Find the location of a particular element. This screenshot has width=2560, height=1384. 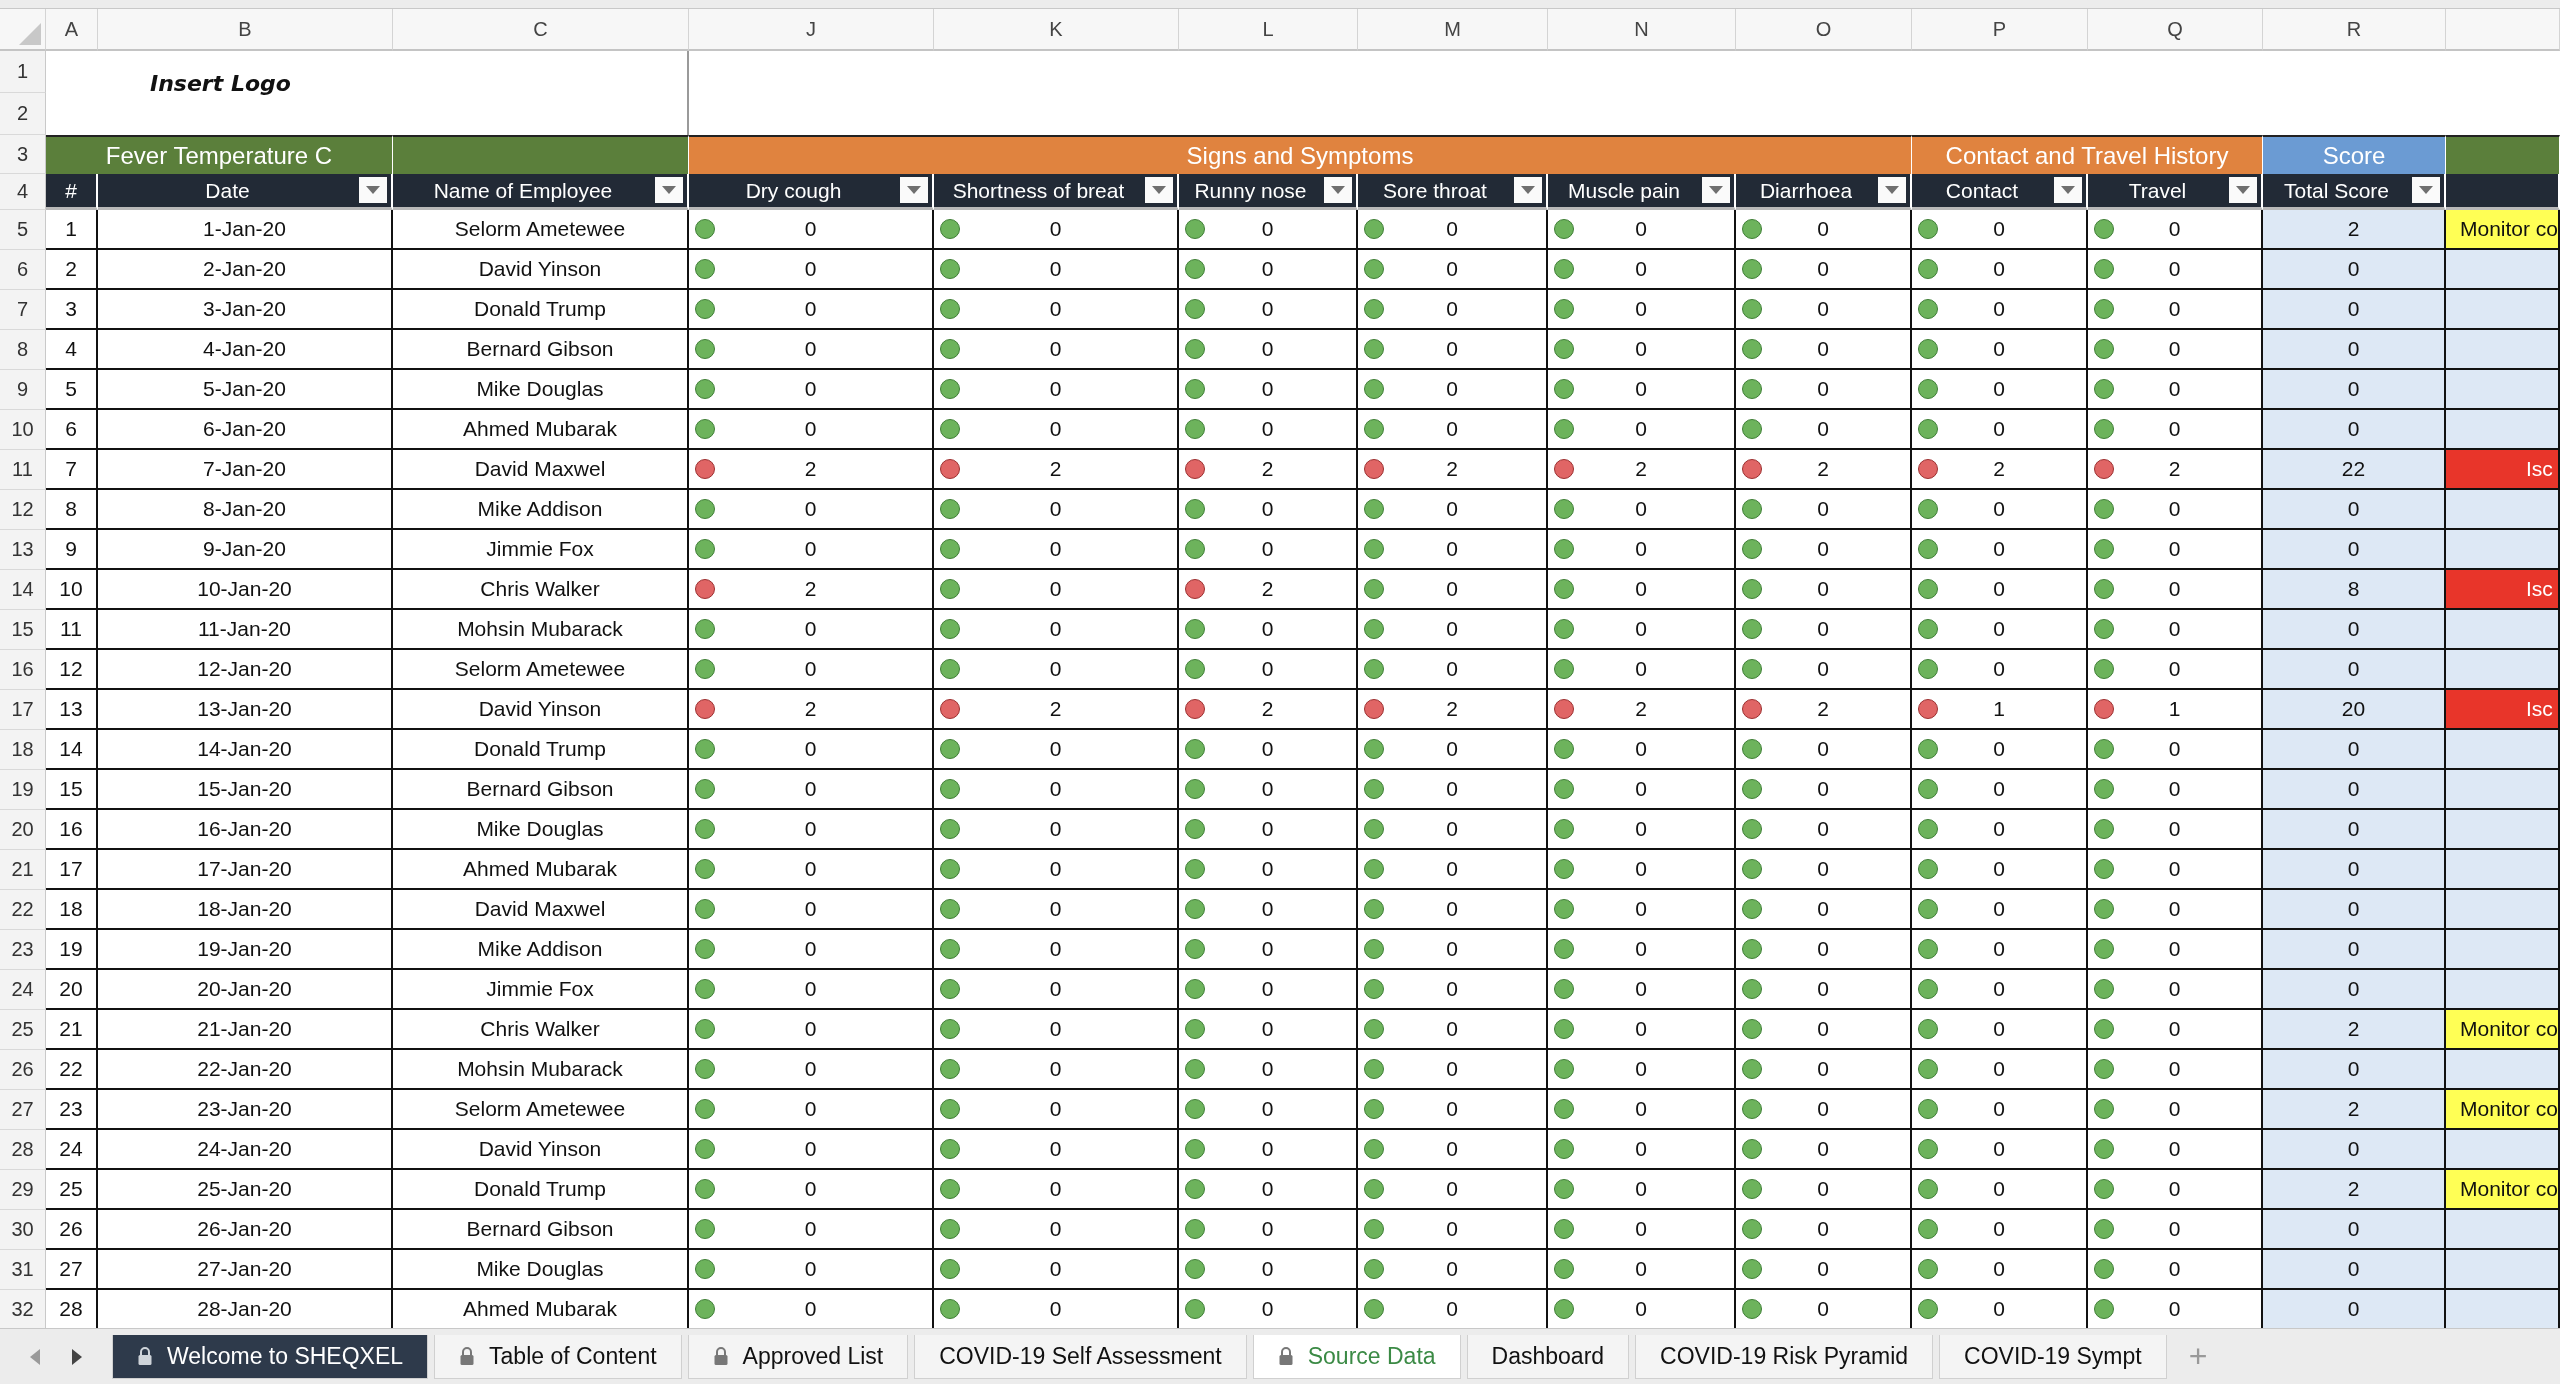

row-header: 12 is located at coordinates (23, 510).